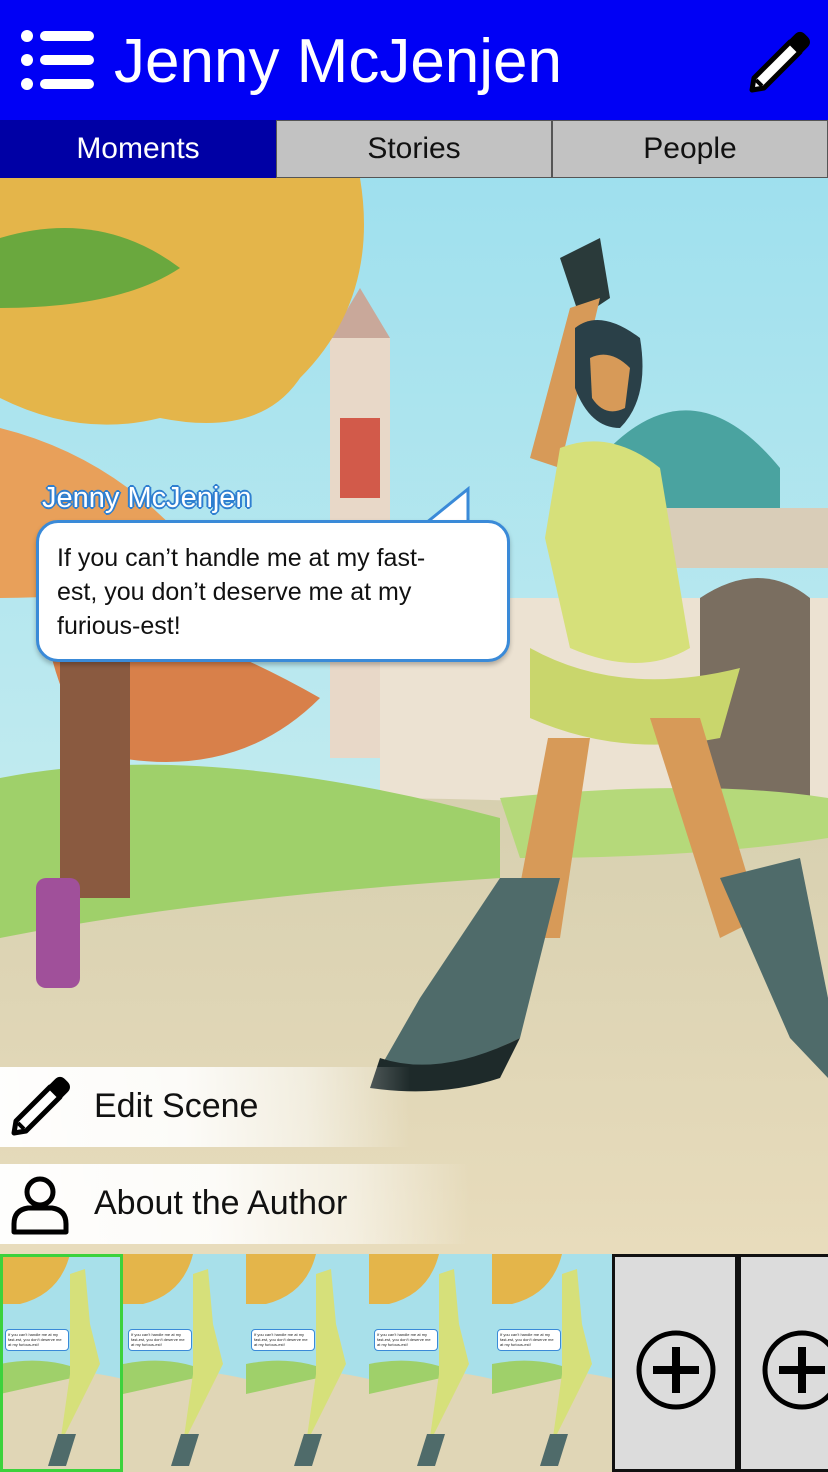  I want to click on menu-list-icon, so click(58, 60).